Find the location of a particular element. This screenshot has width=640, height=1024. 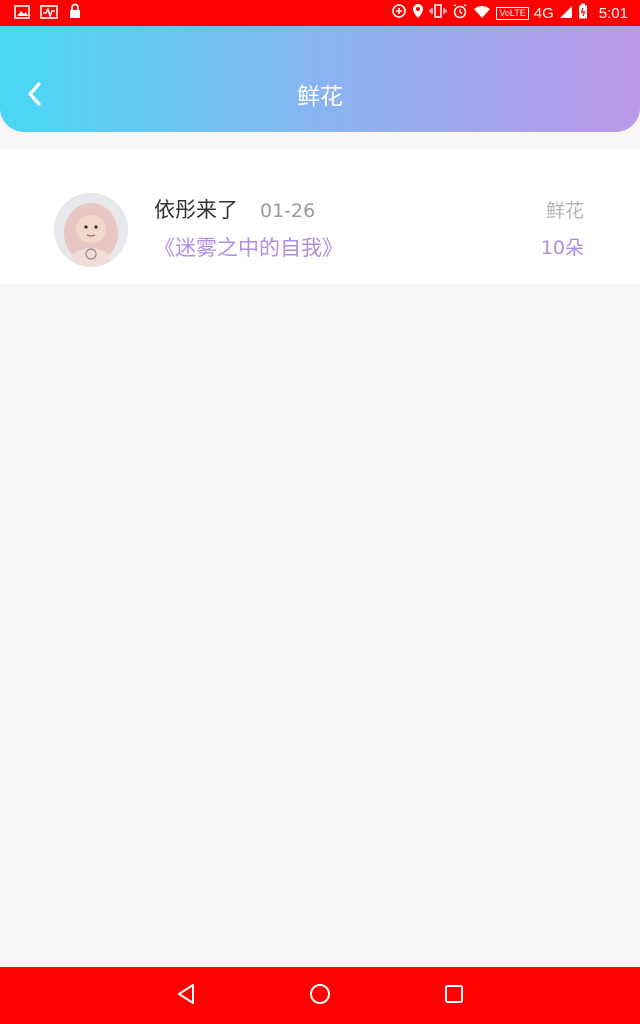

wifi-icon is located at coordinates (482, 13).